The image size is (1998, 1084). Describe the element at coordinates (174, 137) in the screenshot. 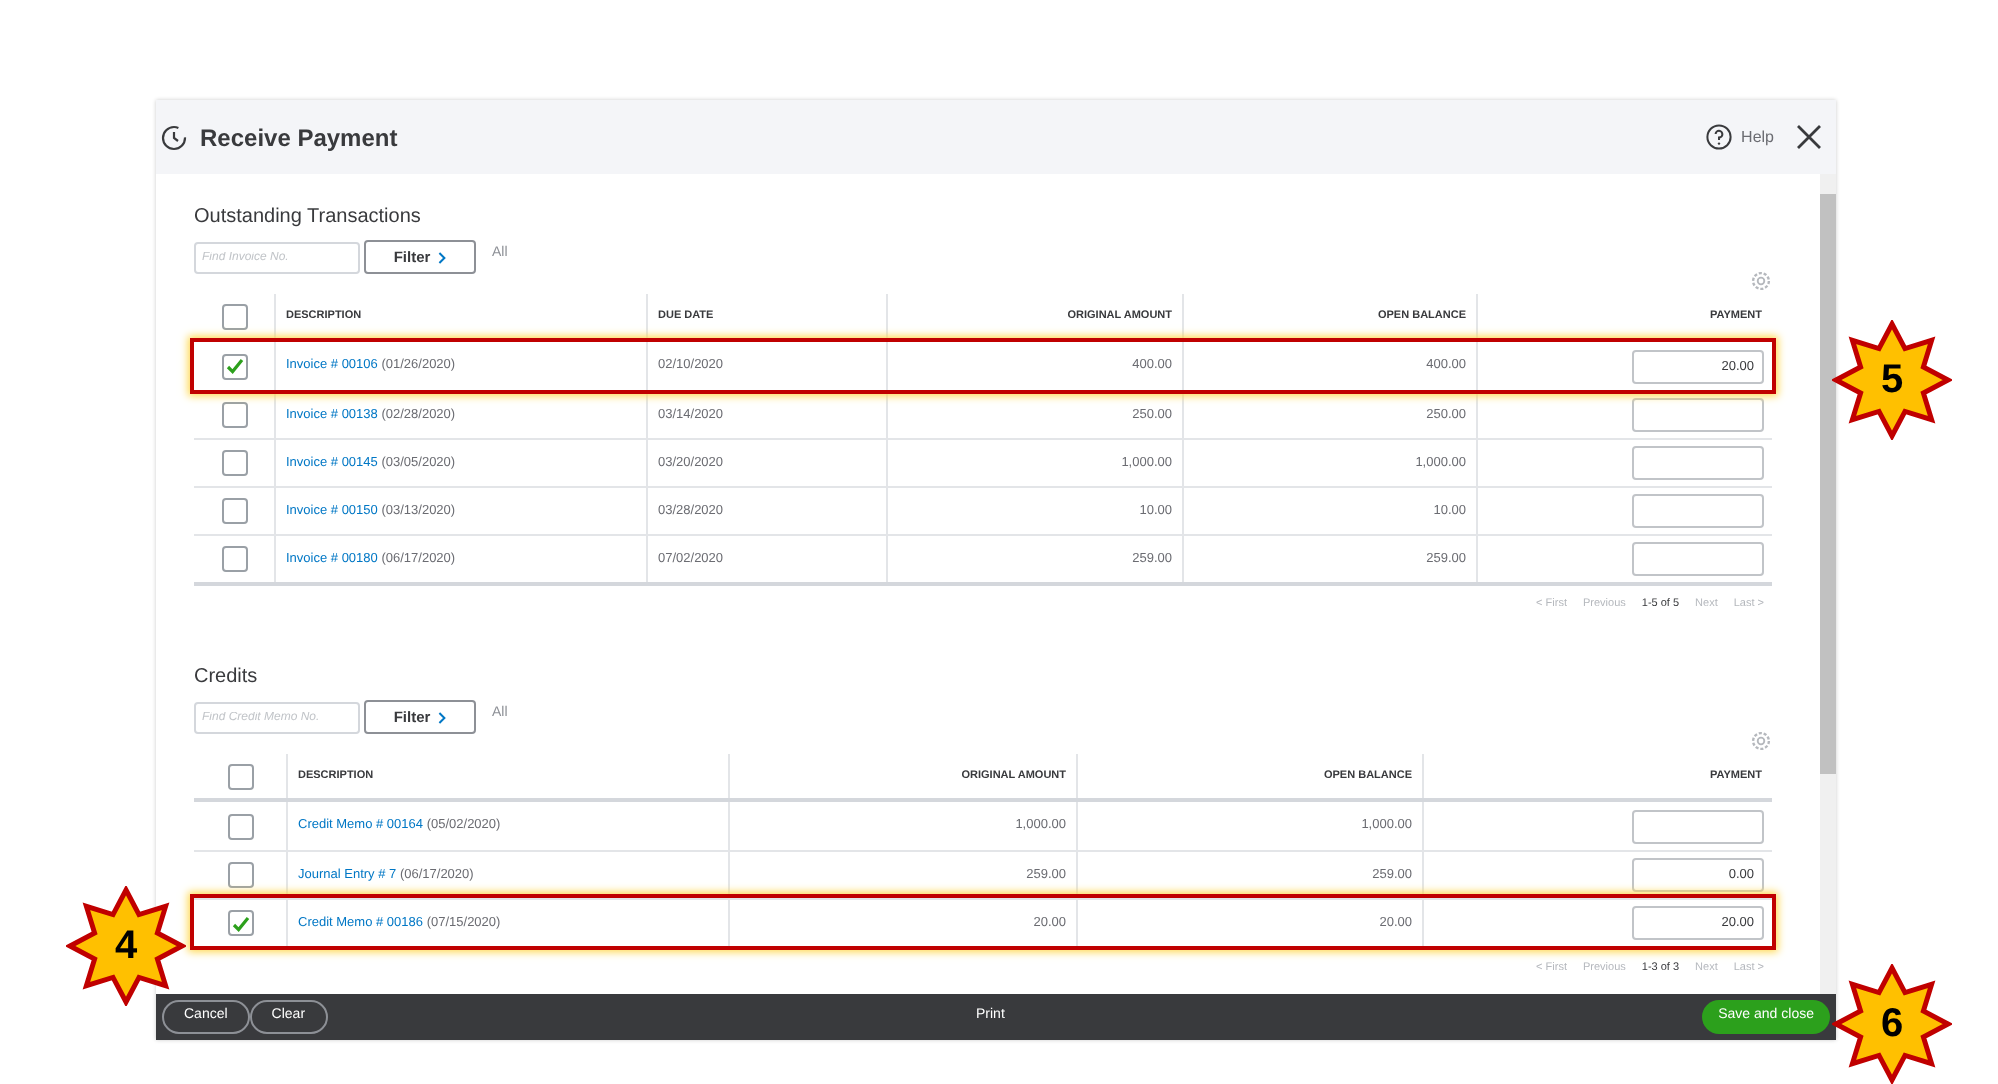

I see `history-icon` at that location.